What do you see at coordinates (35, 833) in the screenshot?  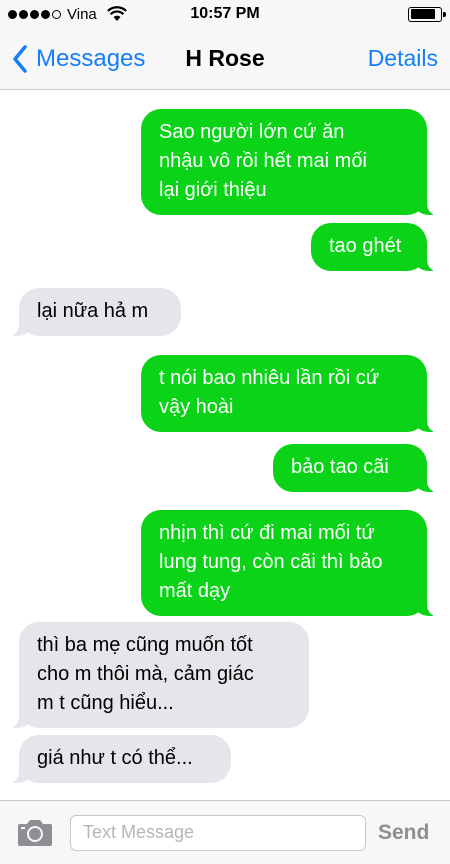 I see `camera-icon` at bounding box center [35, 833].